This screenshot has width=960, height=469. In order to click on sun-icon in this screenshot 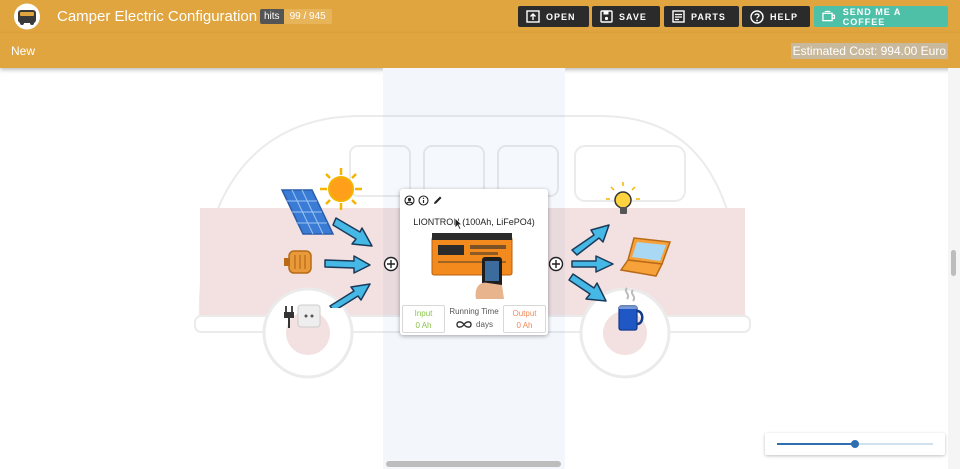, I will do `click(341, 189)`.